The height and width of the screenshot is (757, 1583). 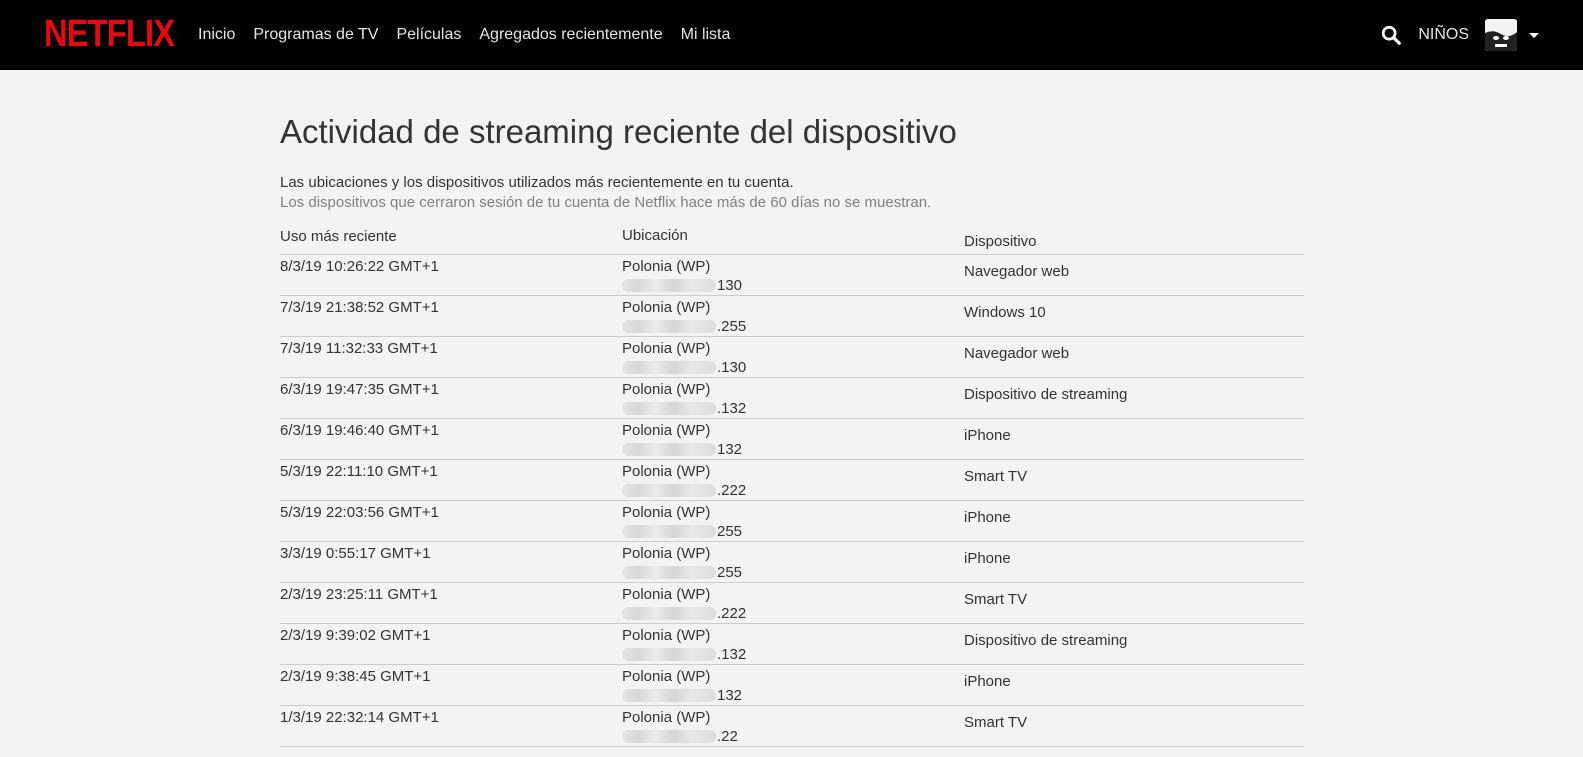 I want to click on row-ip: .130, so click(x=684, y=367).